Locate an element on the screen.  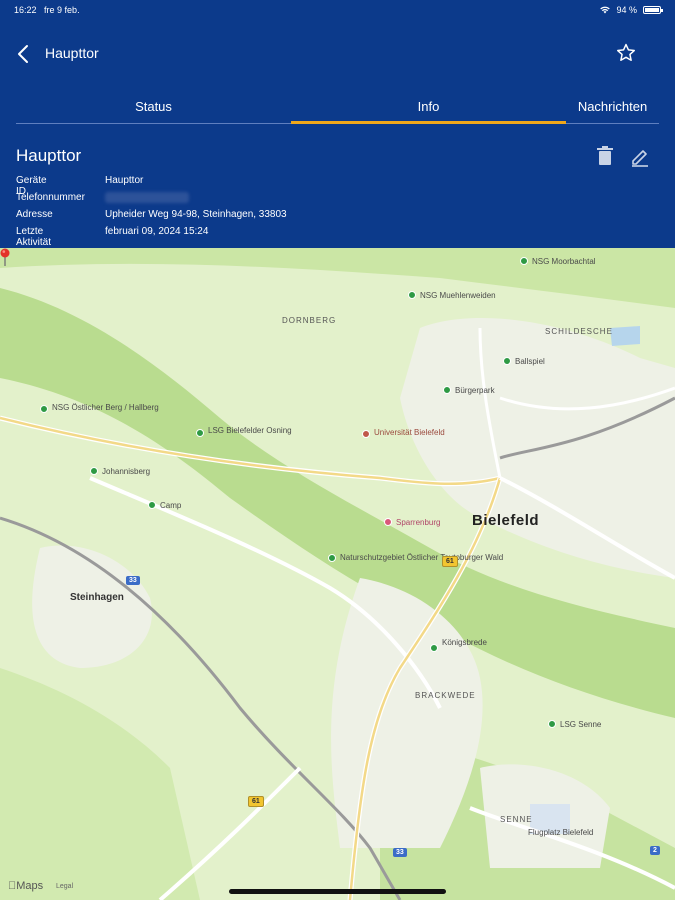
map-label-senne: SENNE is located at coordinates (516, 819).